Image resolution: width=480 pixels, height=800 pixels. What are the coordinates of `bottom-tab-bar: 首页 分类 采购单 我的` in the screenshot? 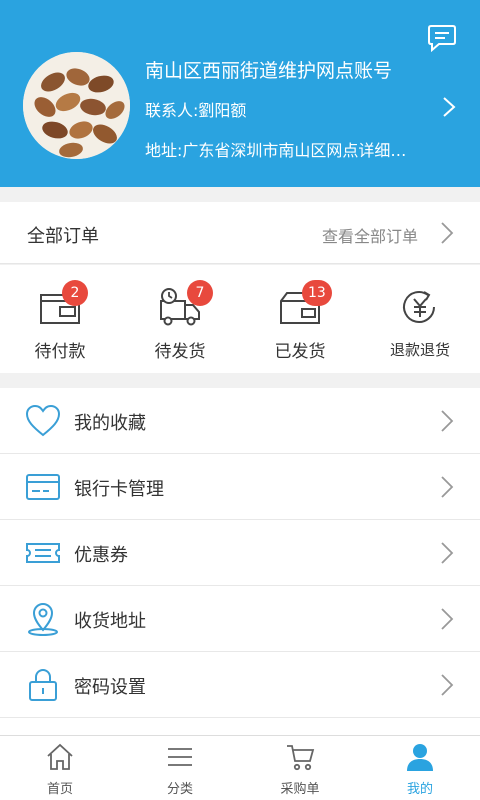 It's located at (240, 767).